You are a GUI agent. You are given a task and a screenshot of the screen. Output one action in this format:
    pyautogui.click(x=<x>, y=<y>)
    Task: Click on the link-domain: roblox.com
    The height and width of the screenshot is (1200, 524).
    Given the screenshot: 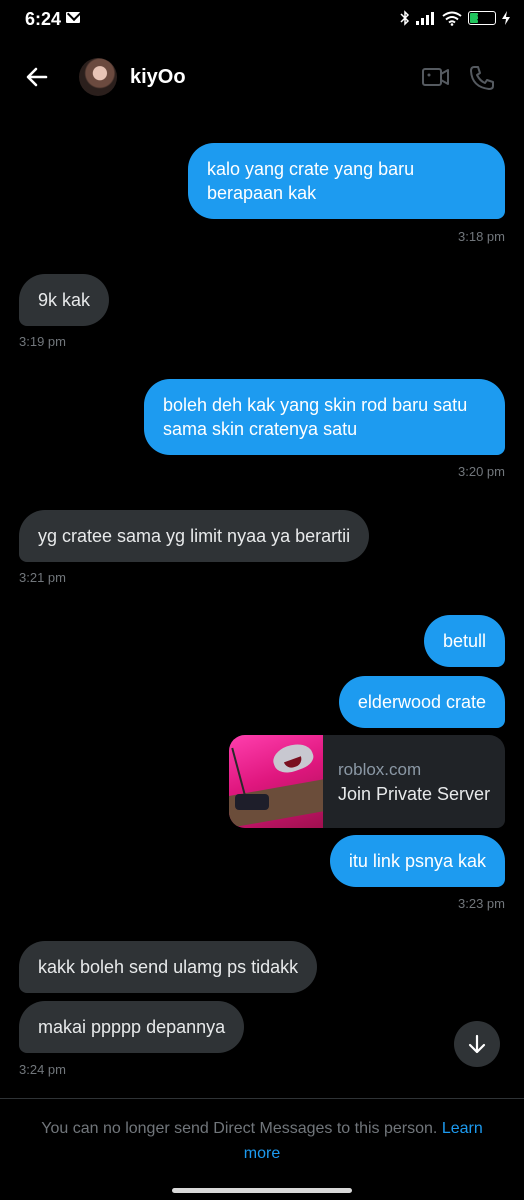 What is the action you would take?
    pyautogui.click(x=380, y=769)
    